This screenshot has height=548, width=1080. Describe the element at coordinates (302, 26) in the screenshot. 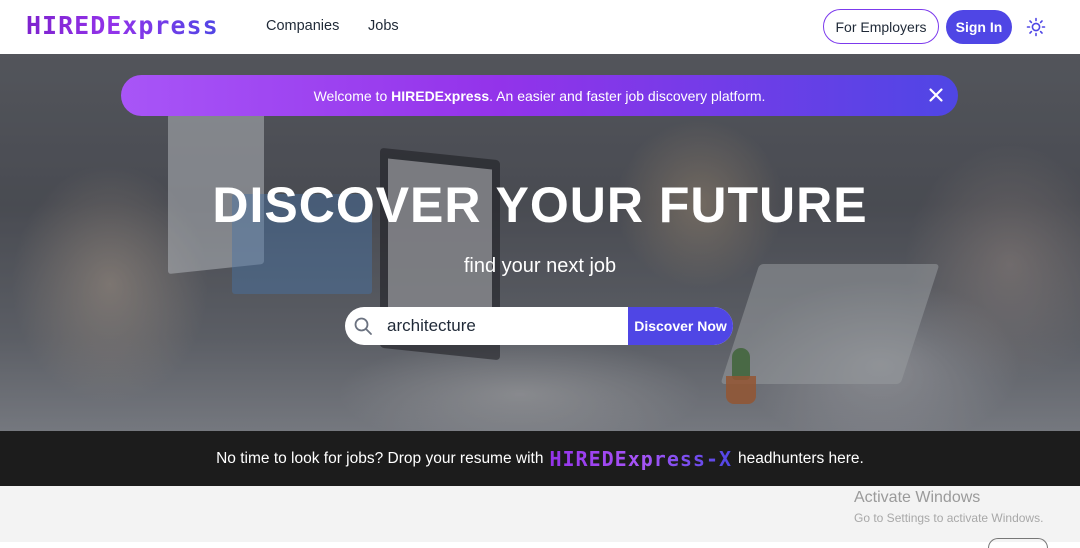

I see `nav-companies: Companies` at that location.